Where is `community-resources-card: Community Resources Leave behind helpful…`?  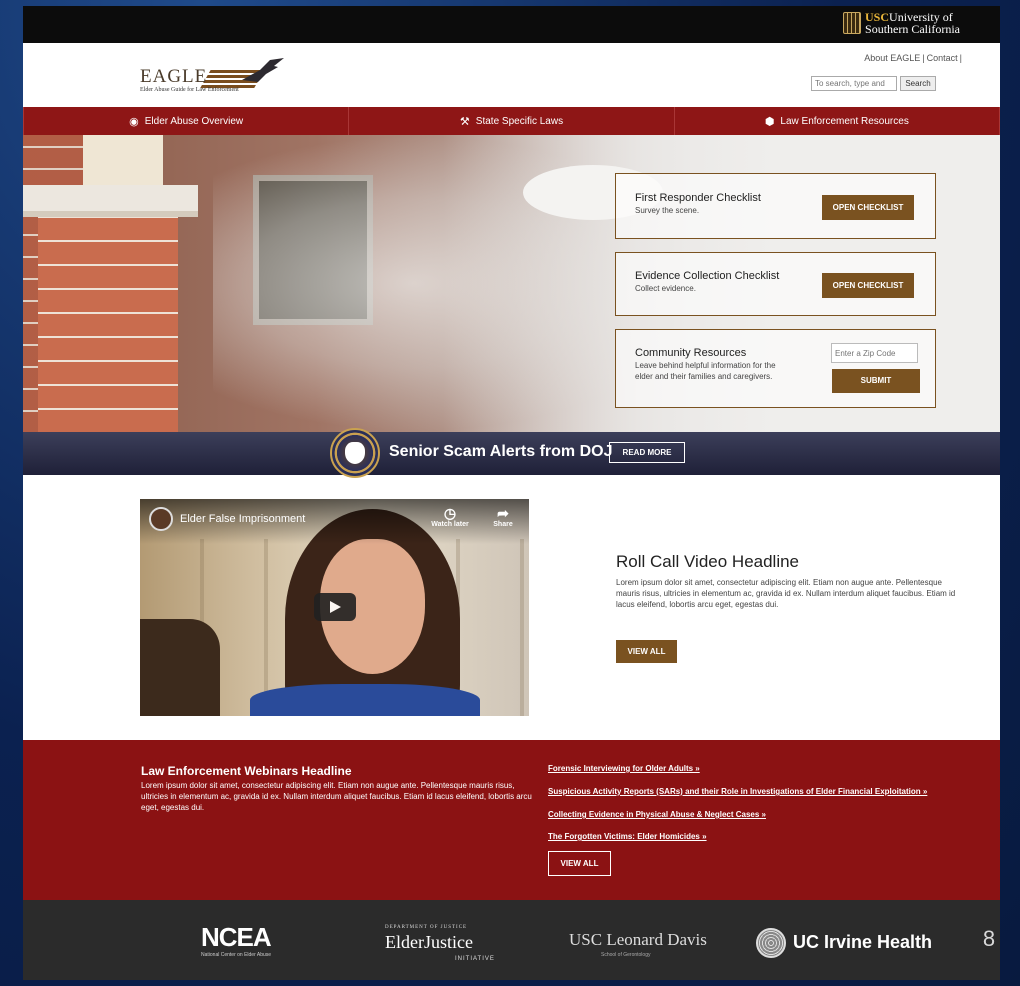 community-resources-card: Community Resources Leave behind helpful… is located at coordinates (775, 368).